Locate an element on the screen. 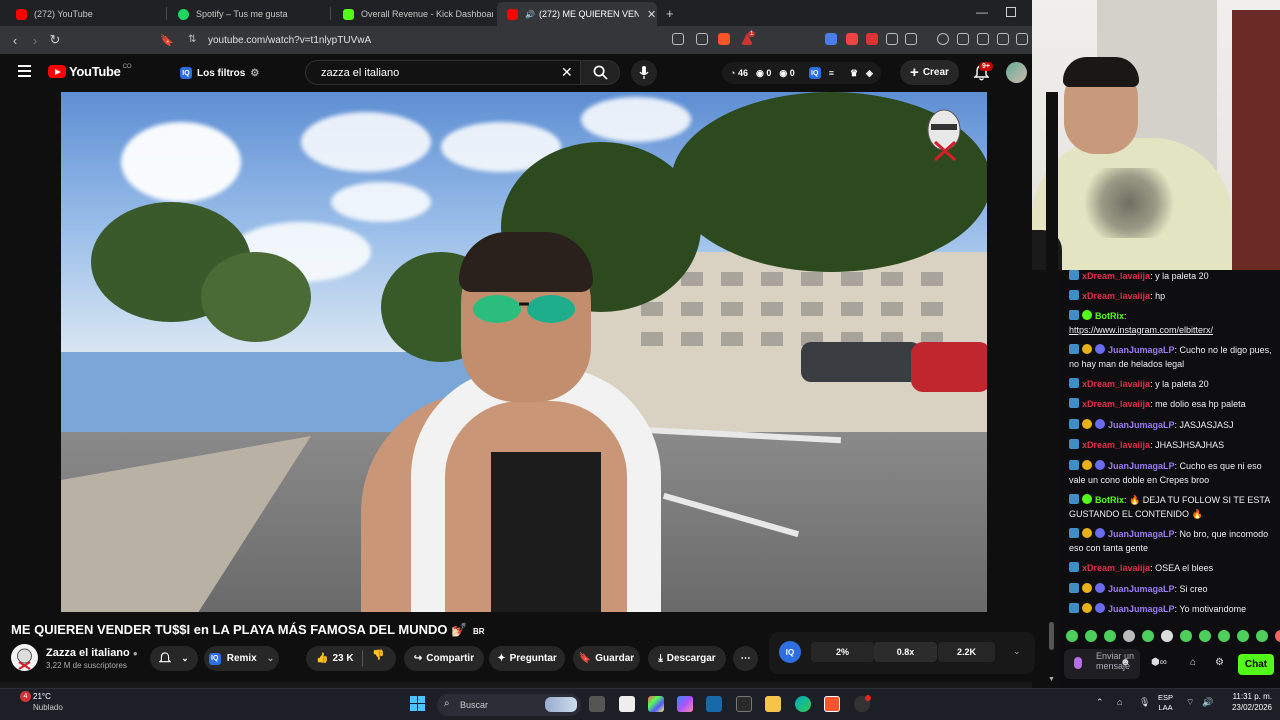  chat-message-input: Enviar un mensaje ☻ is located at coordinates (1102, 664).